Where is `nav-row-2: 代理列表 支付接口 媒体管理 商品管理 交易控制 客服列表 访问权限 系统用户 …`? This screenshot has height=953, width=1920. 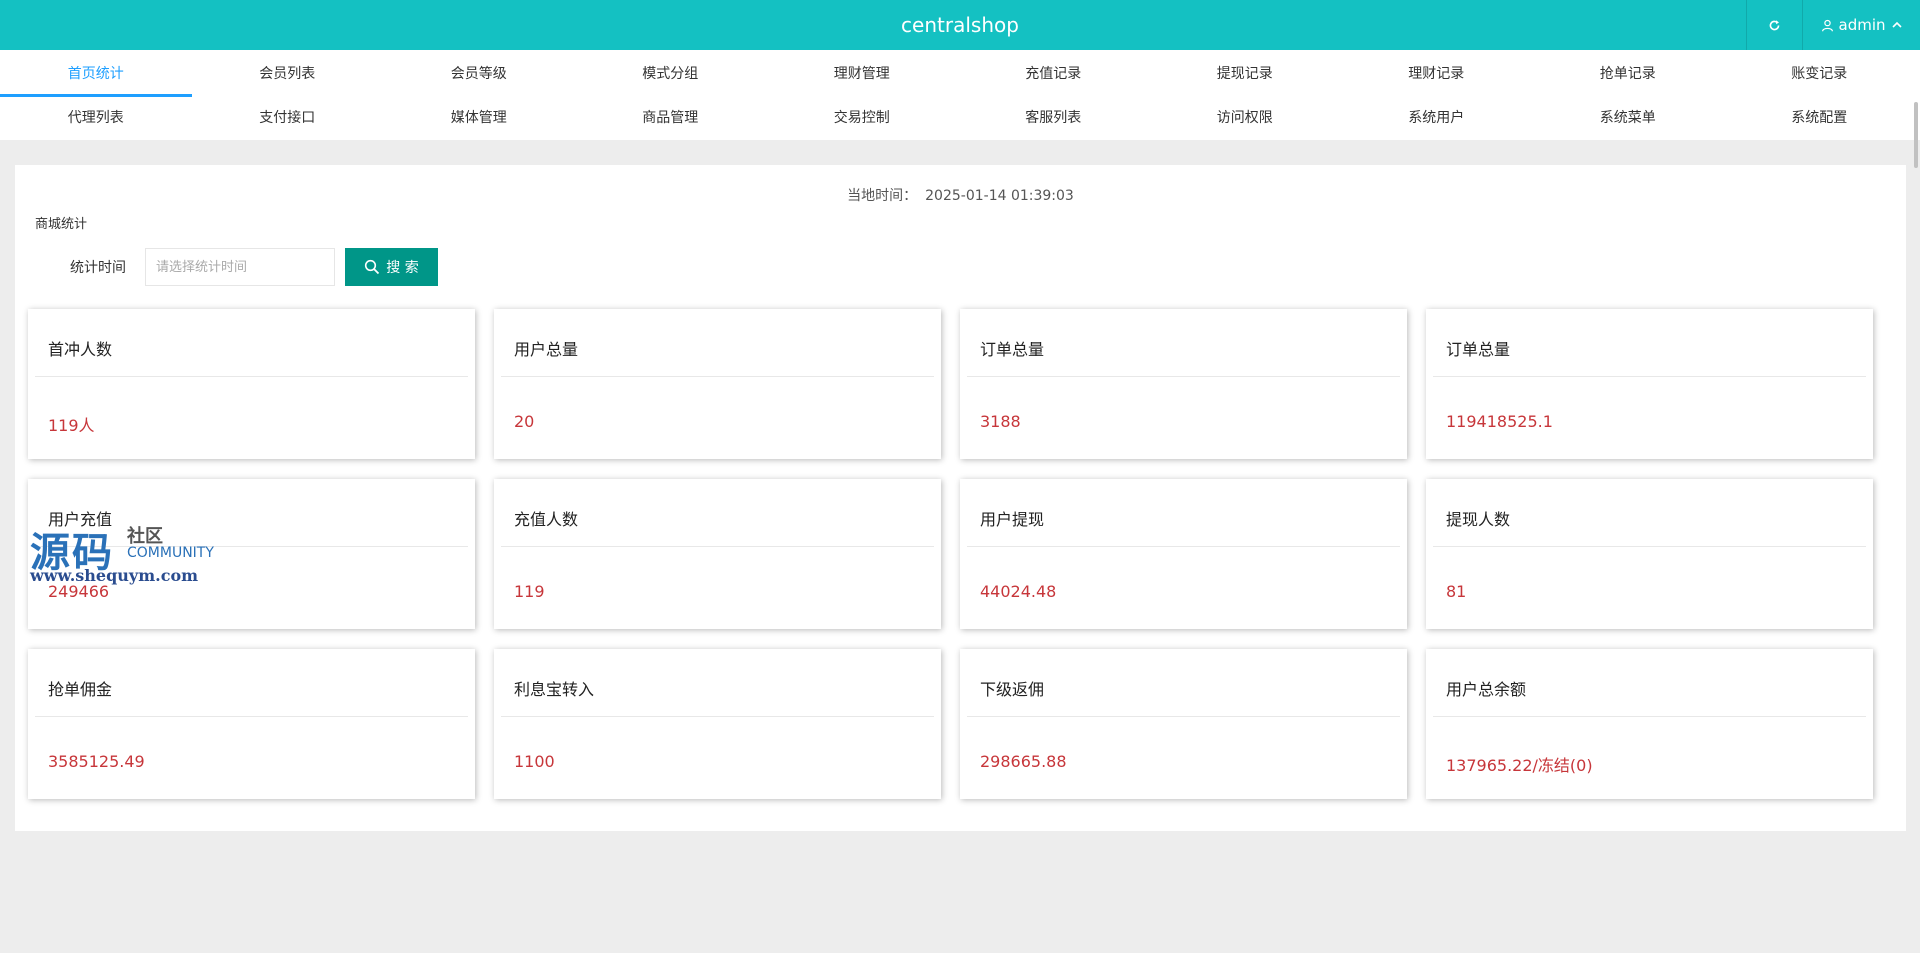 nav-row-2: 代理列表 支付接口 媒体管理 商品管理 交易控制 客服列表 访问权限 系统用户 … is located at coordinates (957, 118).